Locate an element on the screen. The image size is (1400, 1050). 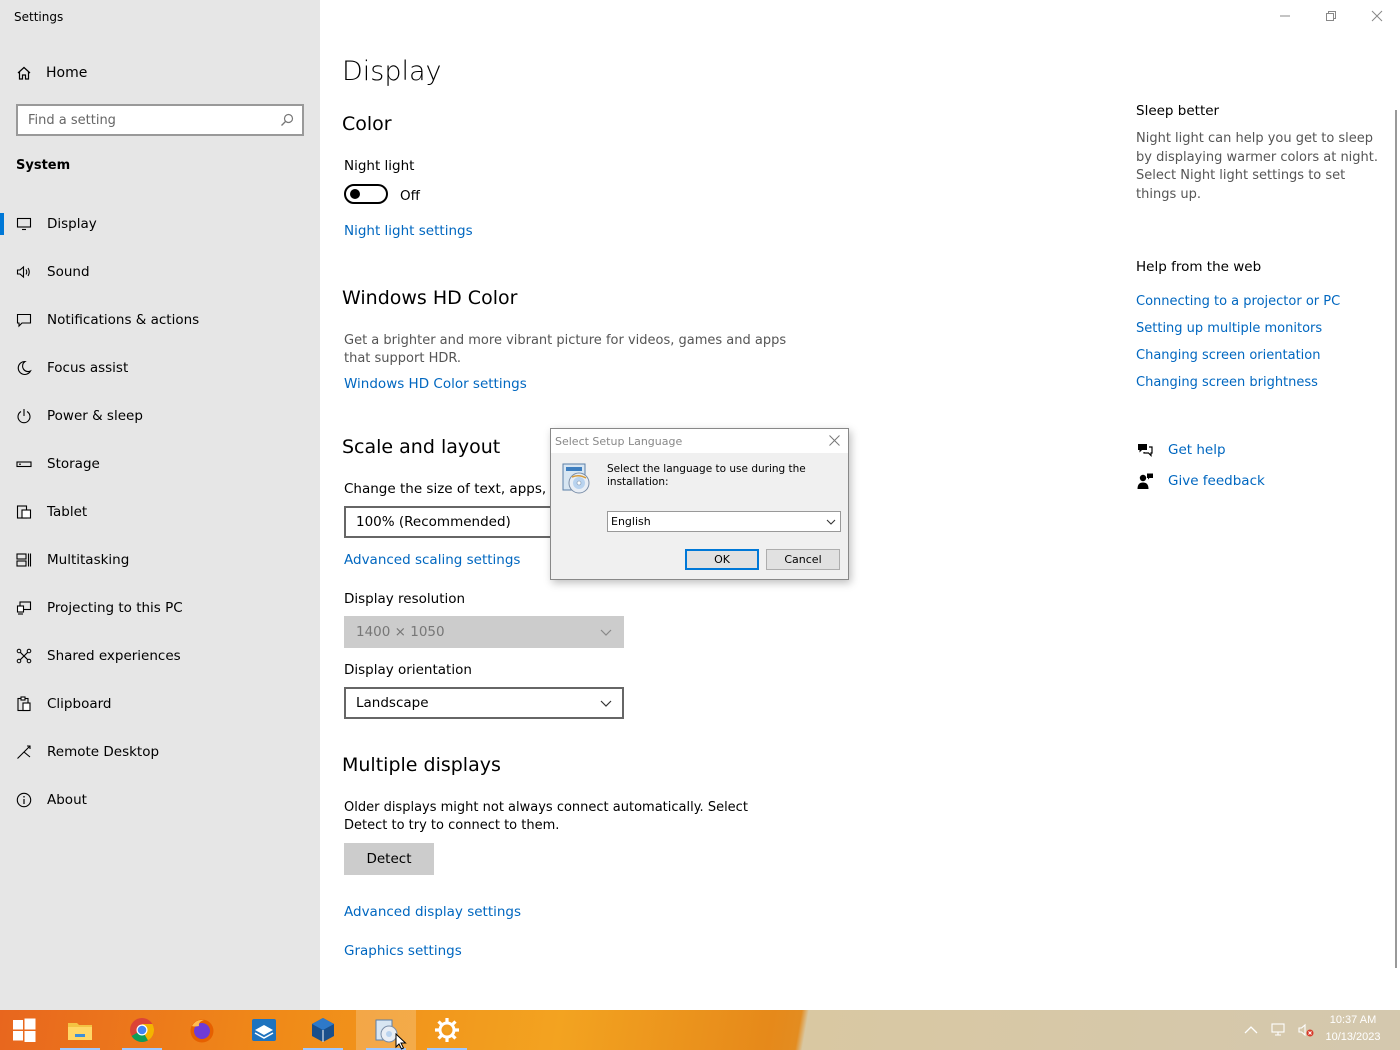
sidebar-item-projecting: Projecting to this PC is located at coordinates (160, 608).